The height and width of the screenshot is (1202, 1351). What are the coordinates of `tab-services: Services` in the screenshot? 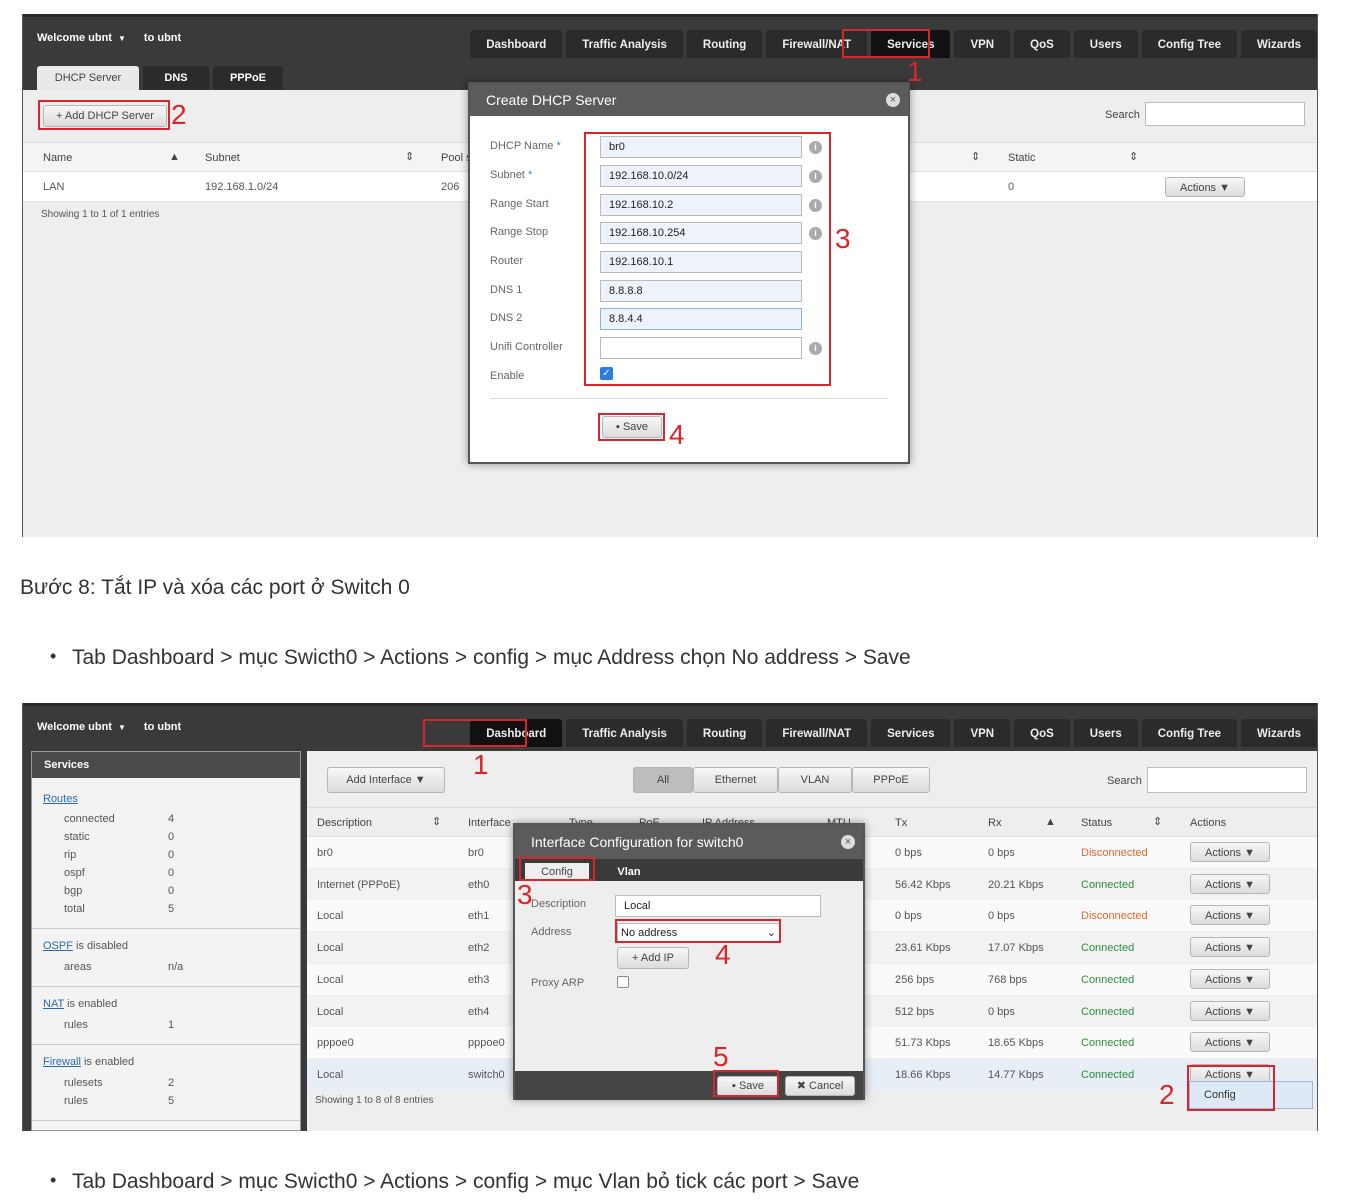 It's located at (911, 734).